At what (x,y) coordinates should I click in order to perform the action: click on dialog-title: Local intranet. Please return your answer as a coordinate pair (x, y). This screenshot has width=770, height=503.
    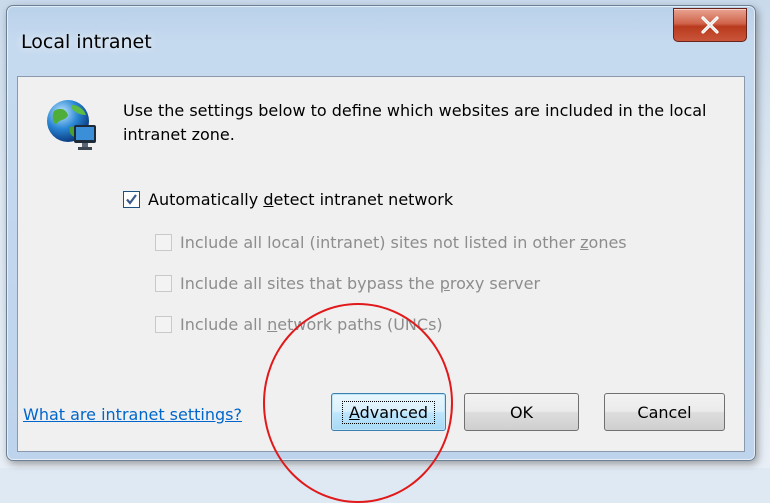
    Looking at the image, I should click on (86, 42).